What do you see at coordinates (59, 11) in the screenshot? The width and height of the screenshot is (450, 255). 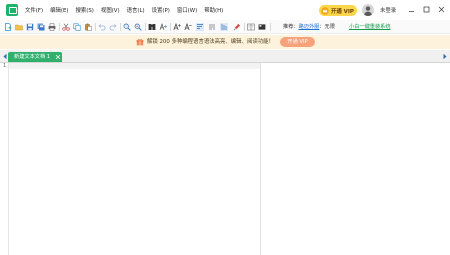 I see `menu-edit: 编辑(E)` at bounding box center [59, 11].